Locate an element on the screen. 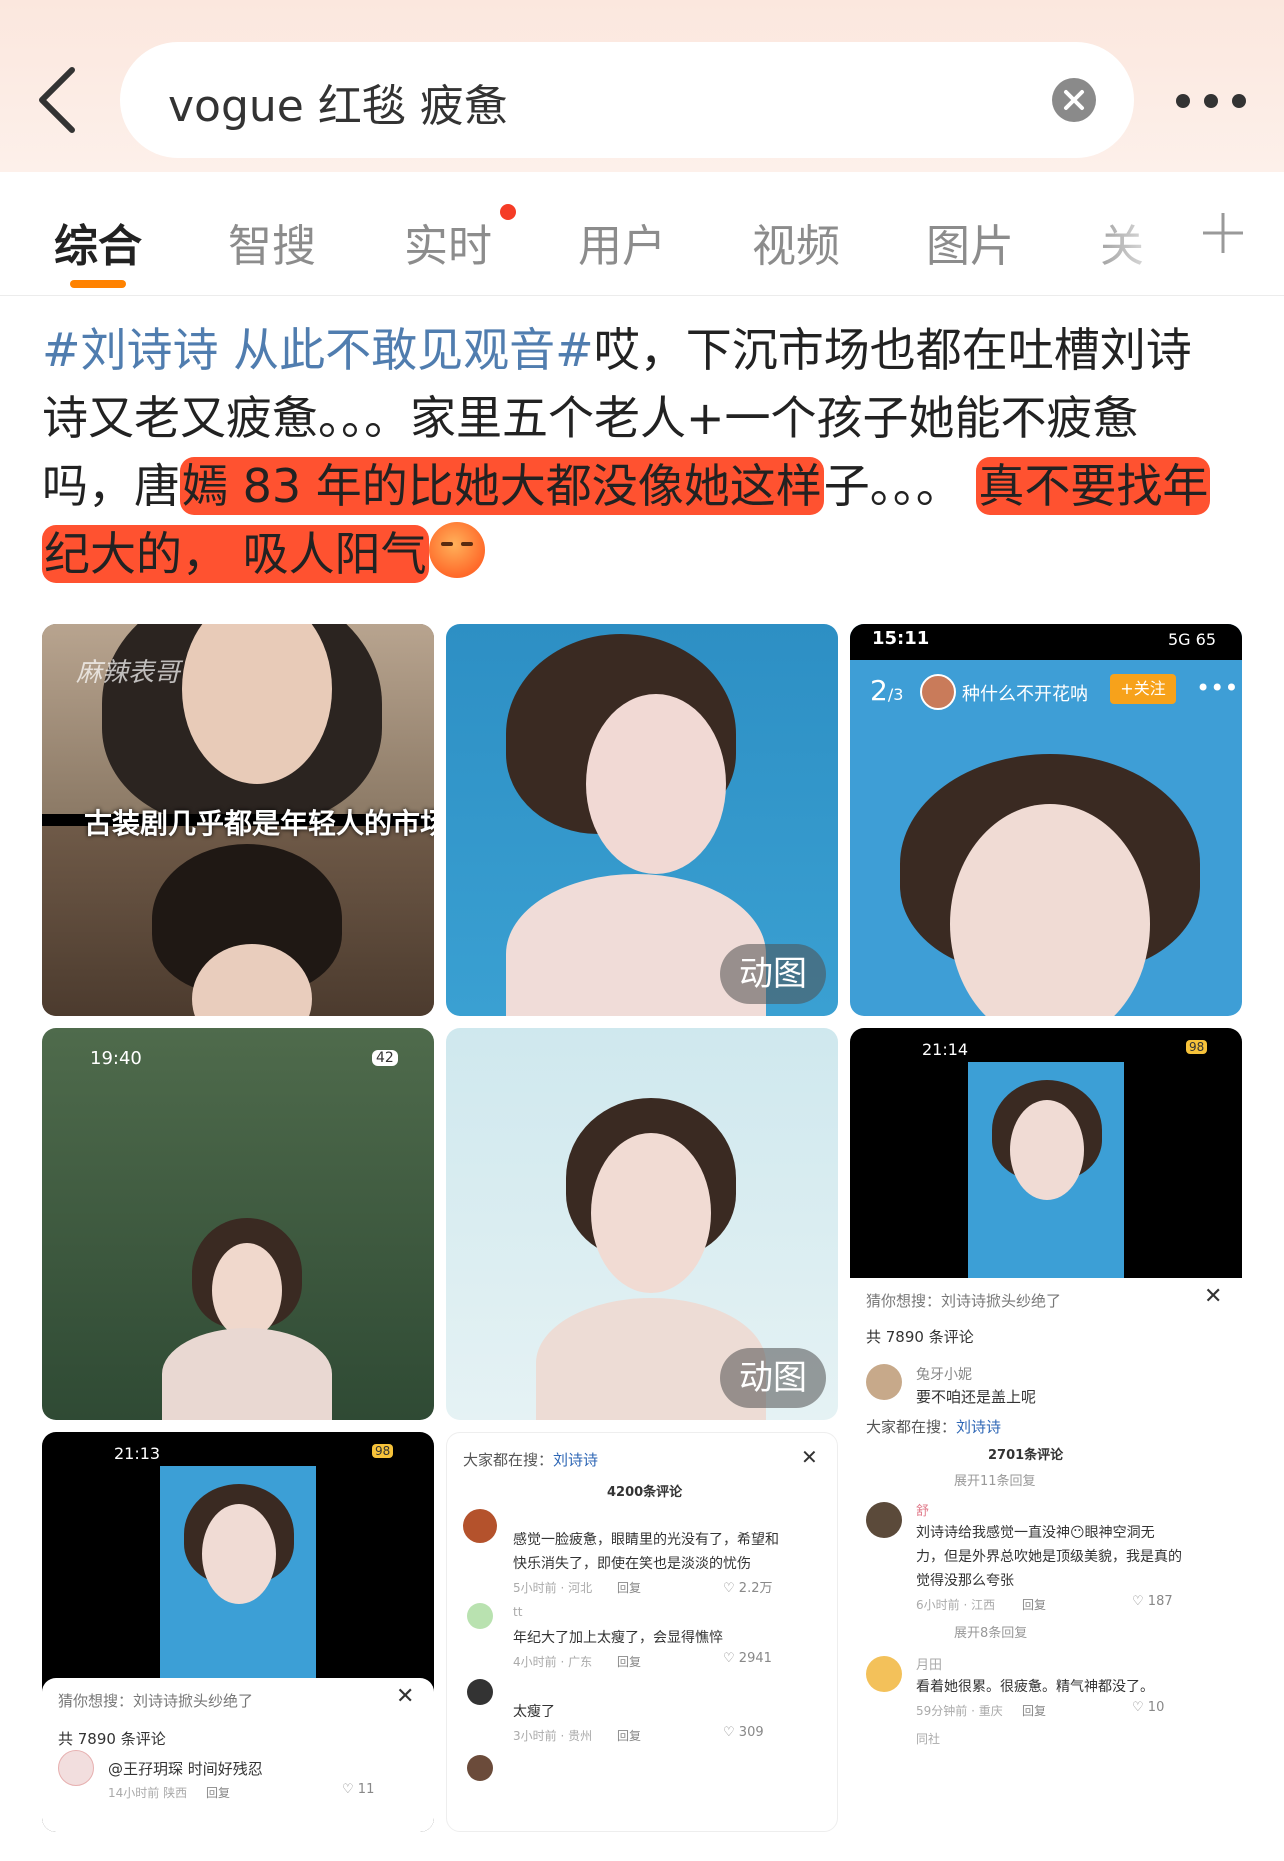  active-tab-indicator is located at coordinates (98, 284).